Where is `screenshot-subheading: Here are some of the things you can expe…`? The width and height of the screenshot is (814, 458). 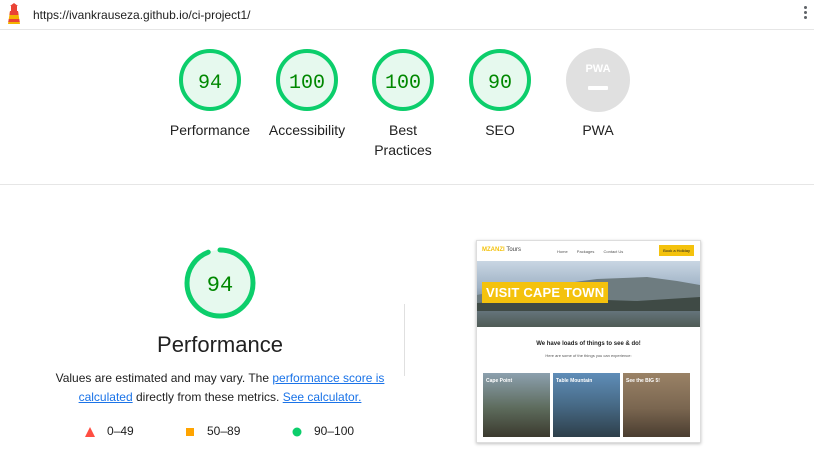
screenshot-subheading: Here are some of the things you can expe… is located at coordinates (588, 355).